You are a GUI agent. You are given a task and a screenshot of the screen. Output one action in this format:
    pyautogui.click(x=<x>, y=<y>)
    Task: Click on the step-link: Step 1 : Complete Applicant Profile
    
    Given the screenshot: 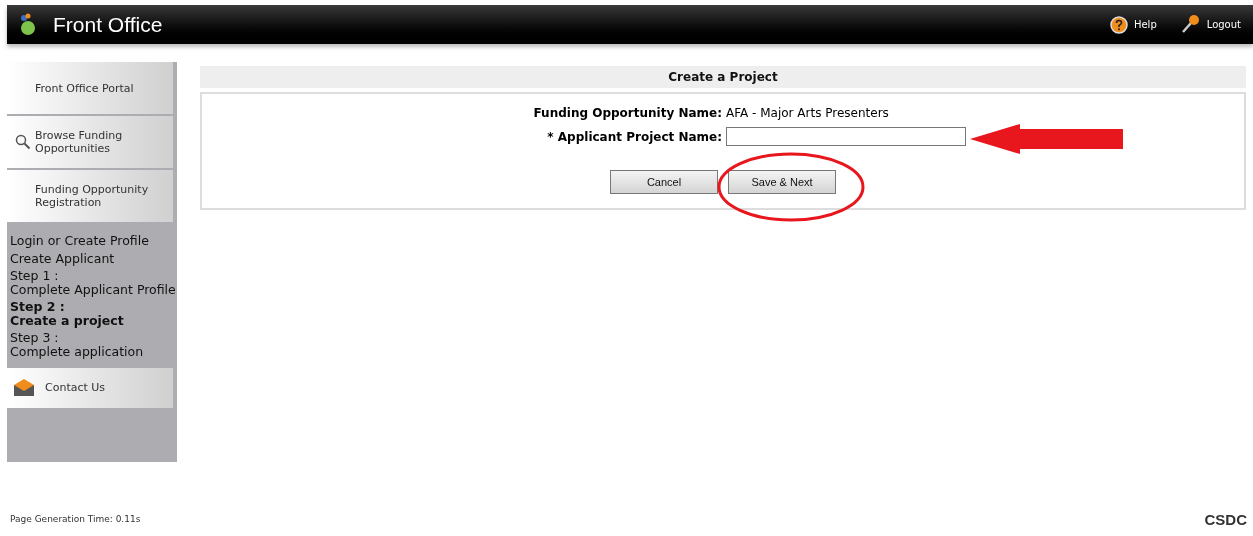 What is the action you would take?
    pyautogui.click(x=93, y=282)
    